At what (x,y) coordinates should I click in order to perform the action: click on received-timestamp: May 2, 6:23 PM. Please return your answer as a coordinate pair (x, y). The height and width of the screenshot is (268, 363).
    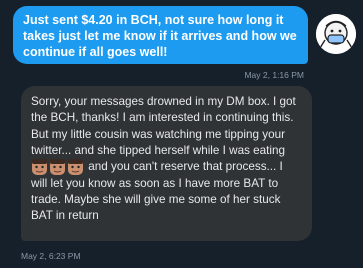
    Looking at the image, I should click on (51, 256).